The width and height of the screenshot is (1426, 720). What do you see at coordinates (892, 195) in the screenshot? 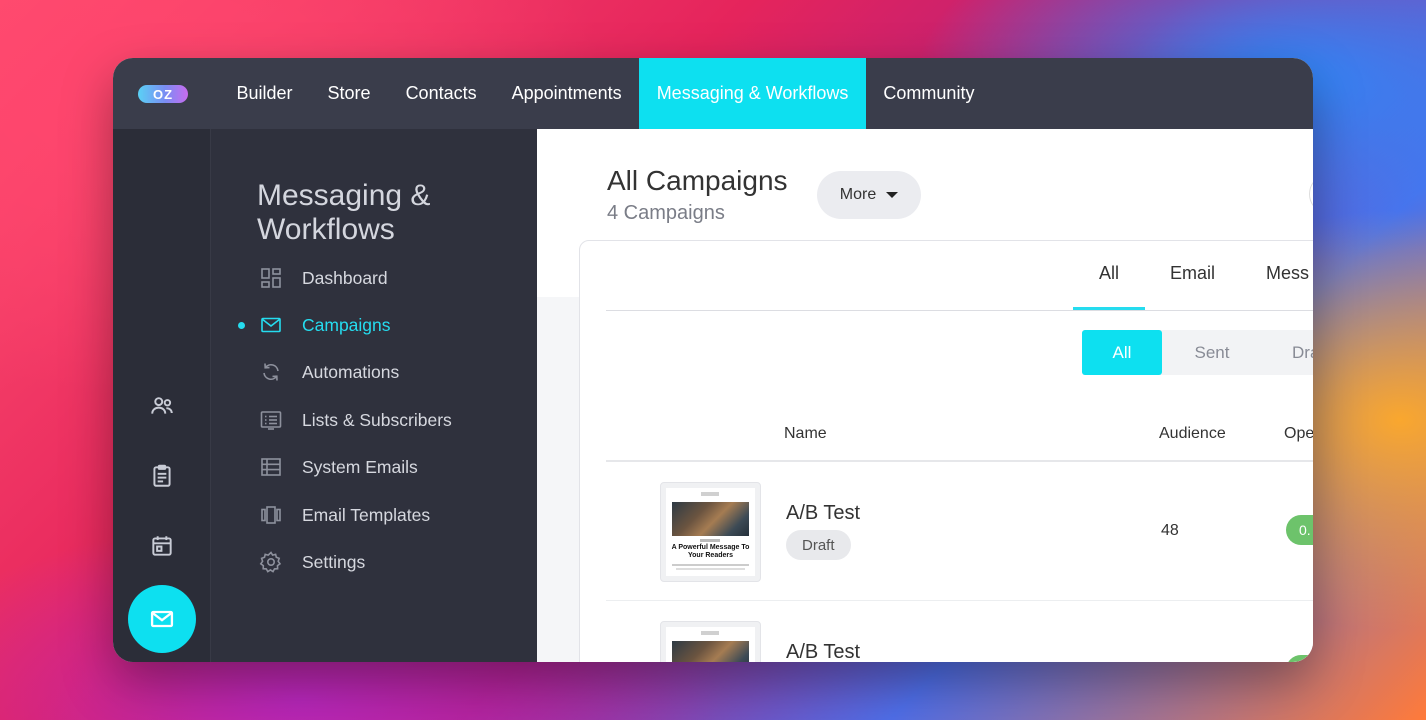
I see `caret-down-icon` at bounding box center [892, 195].